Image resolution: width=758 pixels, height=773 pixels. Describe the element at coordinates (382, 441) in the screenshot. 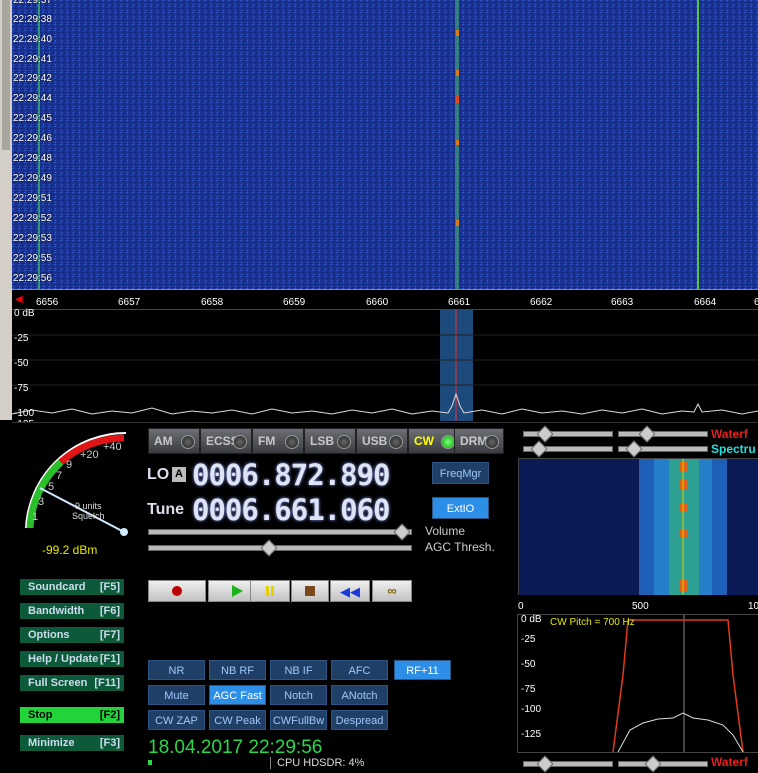

I see `mode-usb: USB` at that location.